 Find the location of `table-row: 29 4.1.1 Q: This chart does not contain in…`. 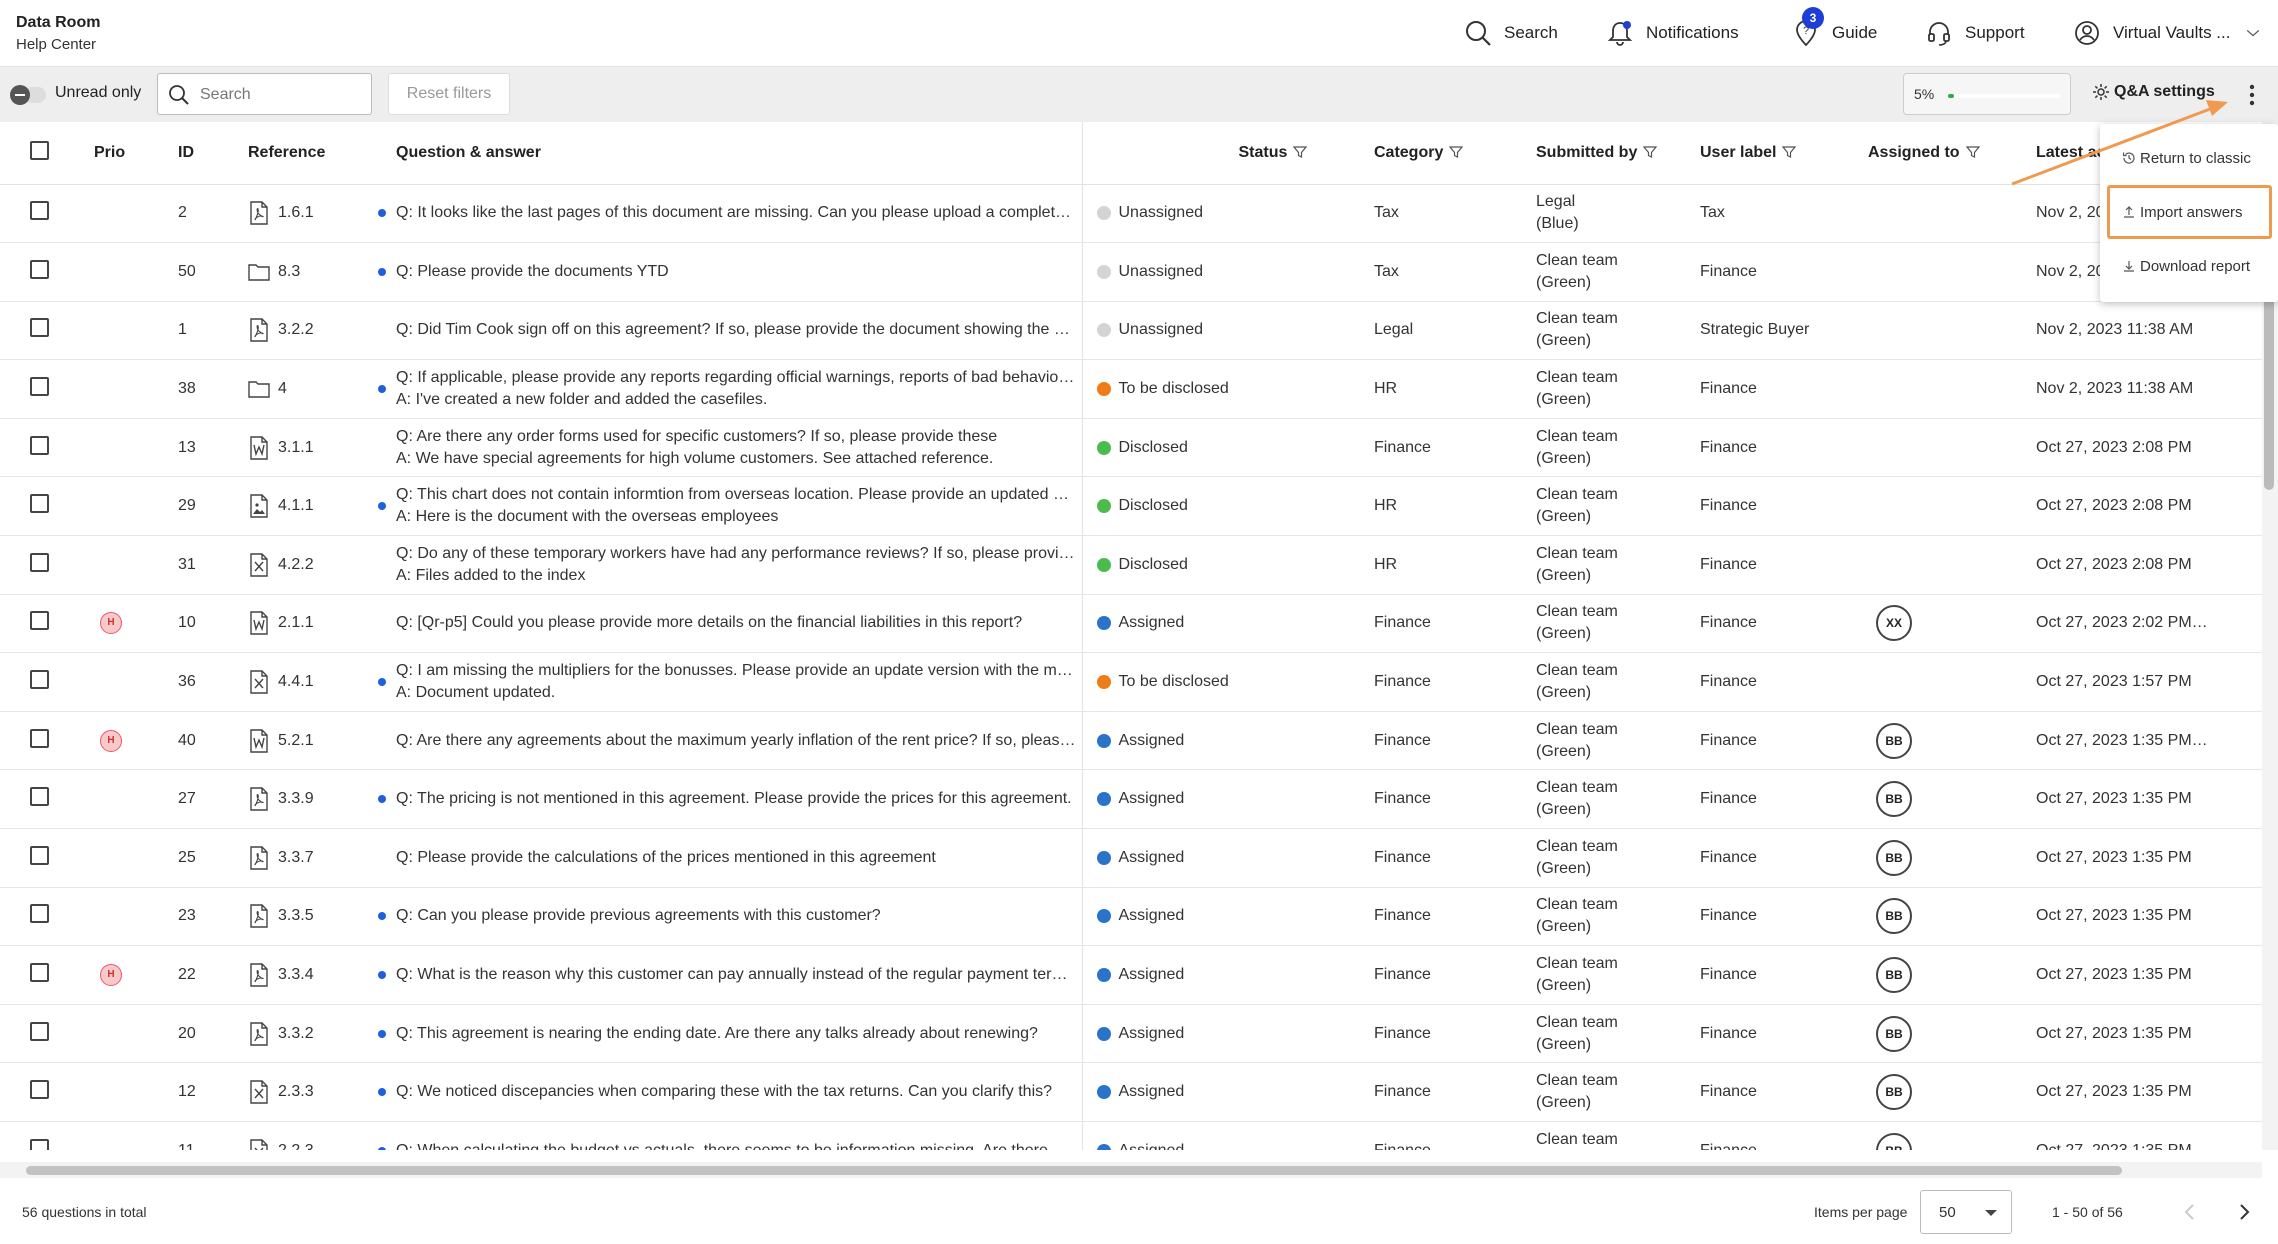

table-row: 29 4.1.1 Q: This chart does not contain in… is located at coordinates (1131, 506).